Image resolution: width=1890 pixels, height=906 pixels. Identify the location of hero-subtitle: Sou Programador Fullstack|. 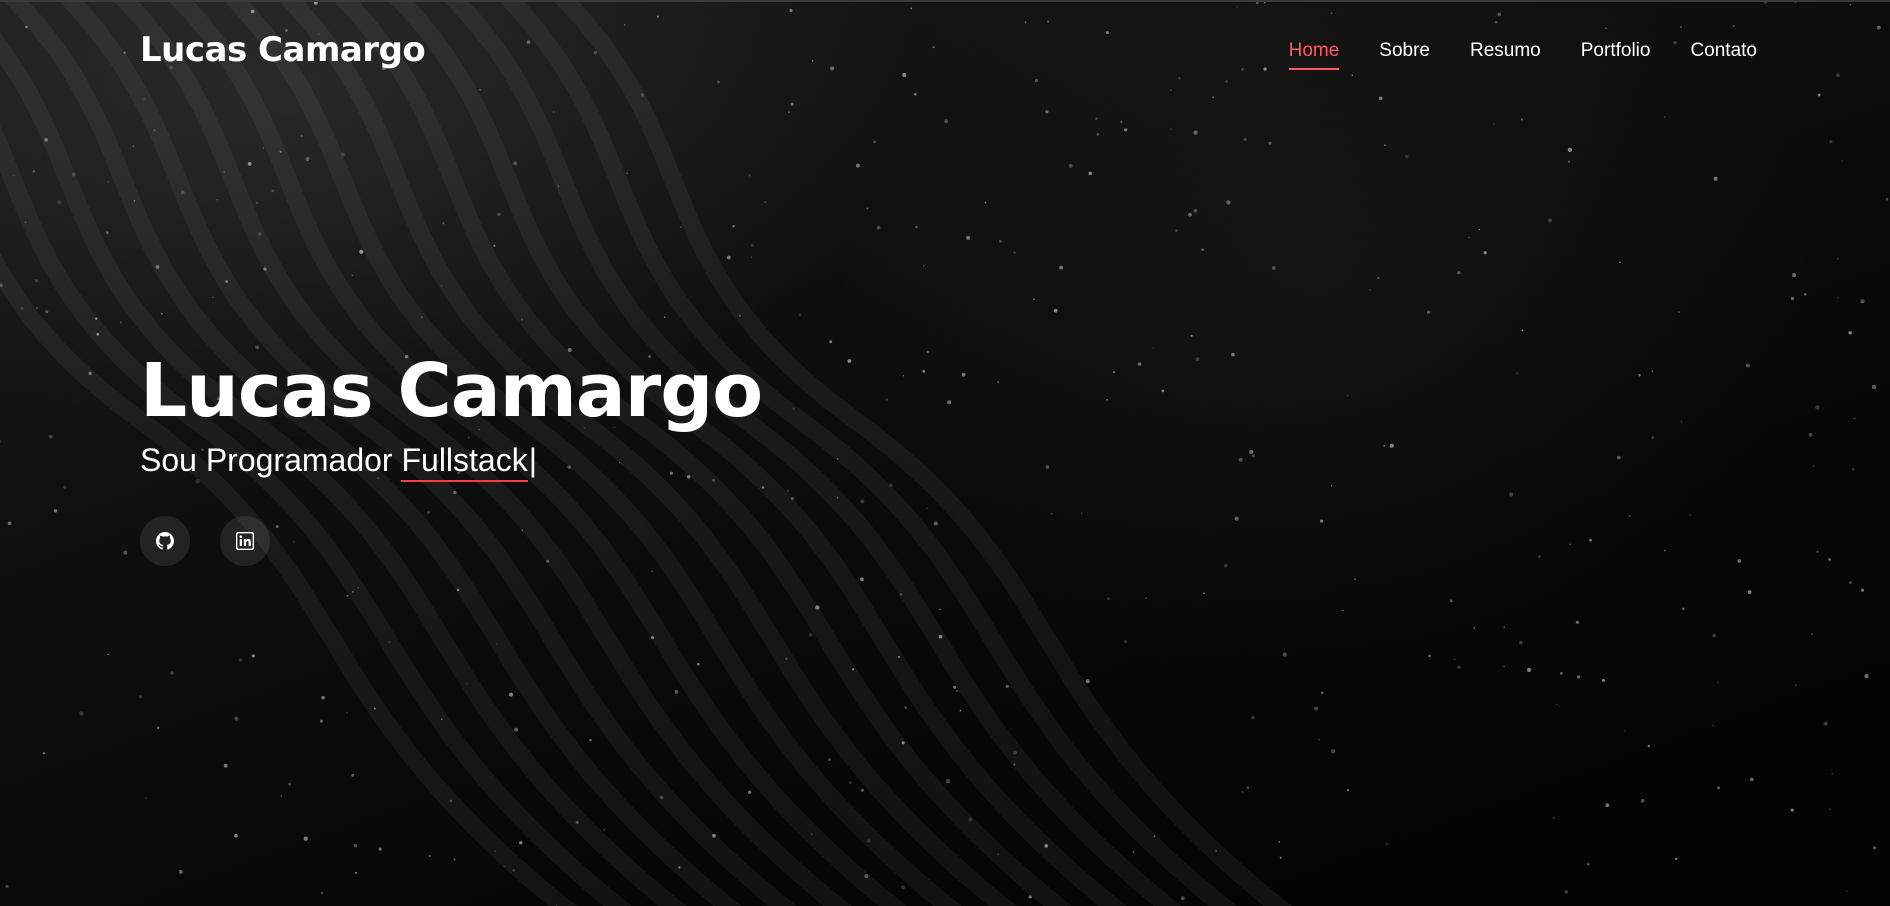
(451, 461).